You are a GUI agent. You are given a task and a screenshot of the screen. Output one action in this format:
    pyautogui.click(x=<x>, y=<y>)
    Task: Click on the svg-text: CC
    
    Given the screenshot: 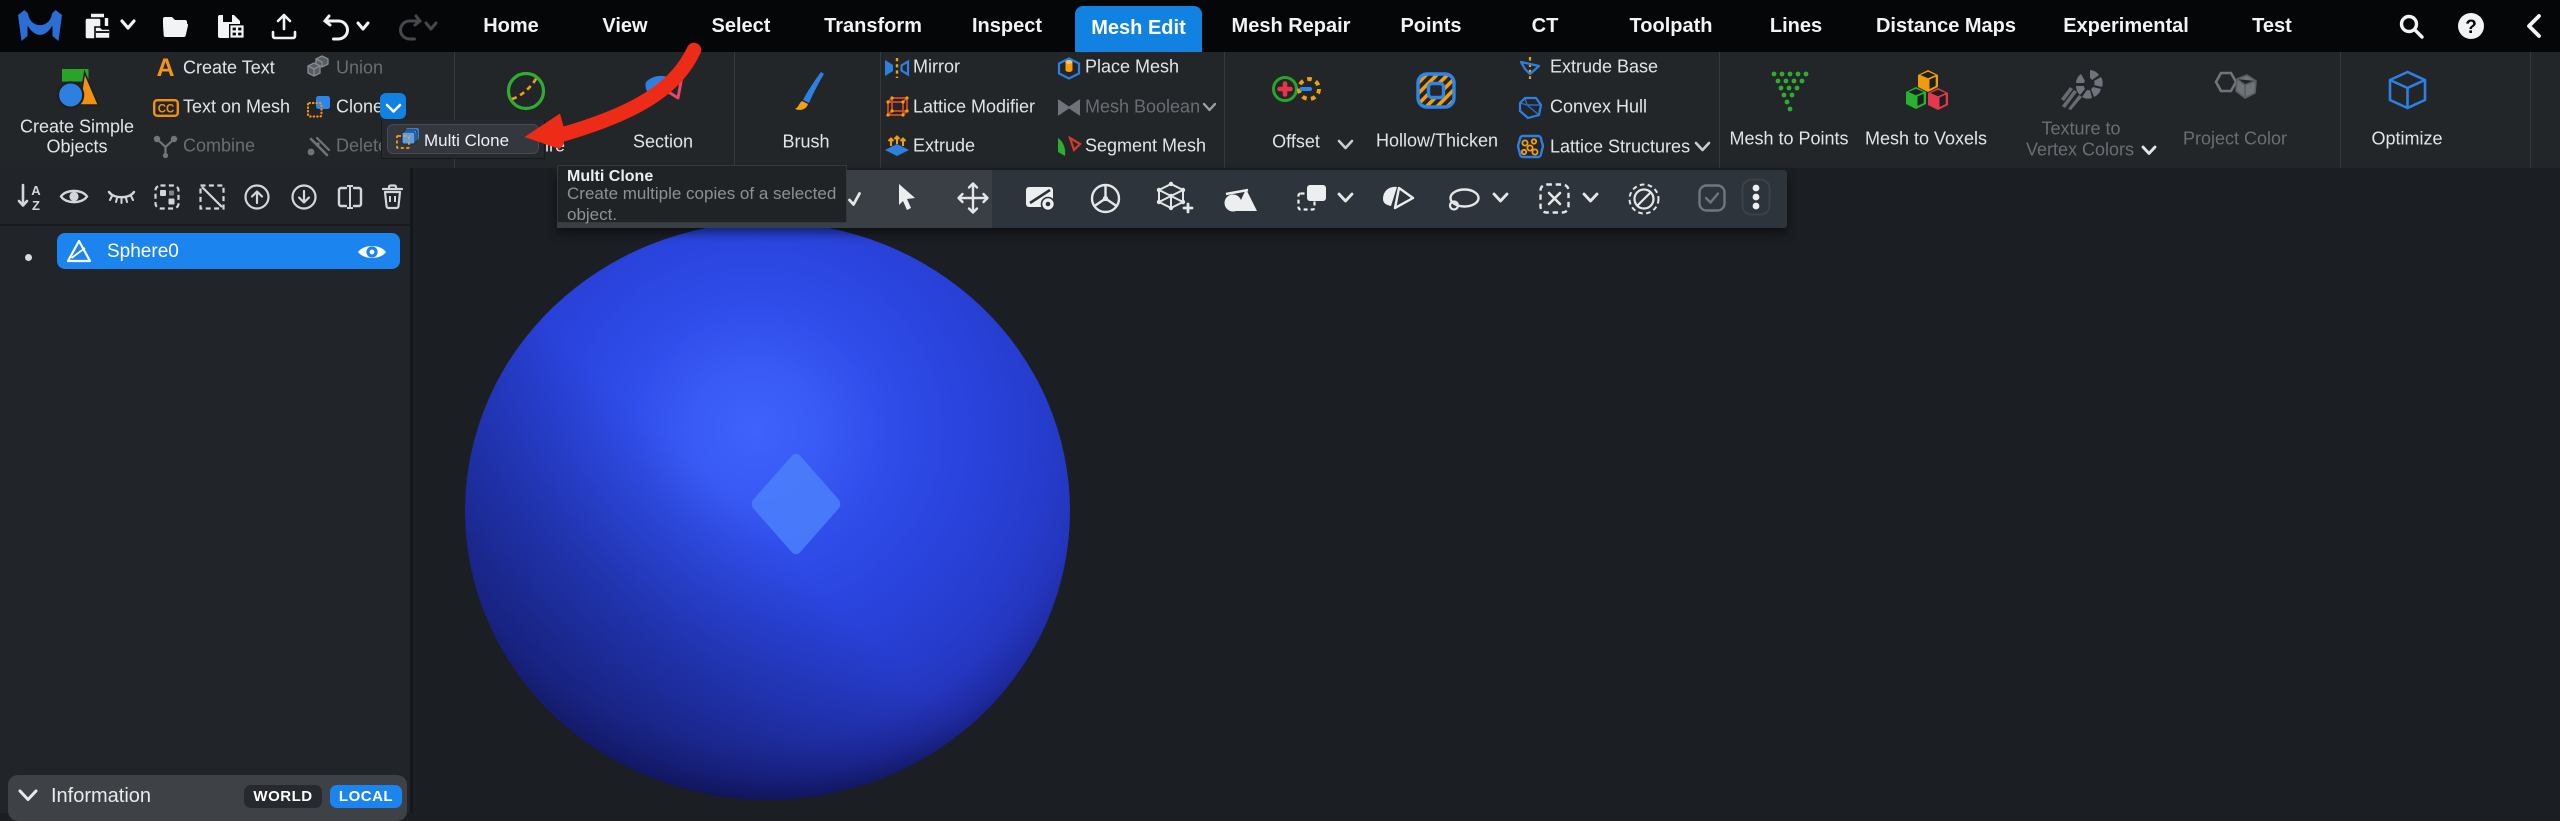 What is the action you would take?
    pyautogui.click(x=166, y=110)
    